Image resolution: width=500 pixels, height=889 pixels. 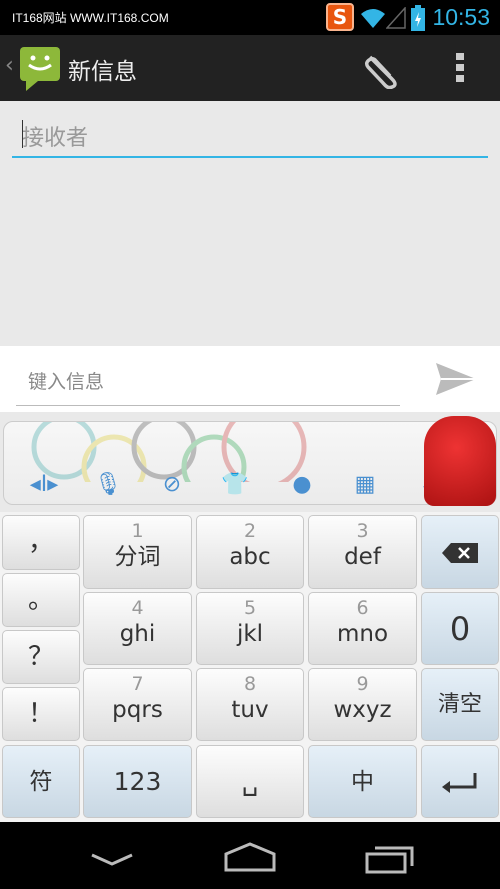 I want to click on sogou-ime-icon: S, so click(x=340, y=17).